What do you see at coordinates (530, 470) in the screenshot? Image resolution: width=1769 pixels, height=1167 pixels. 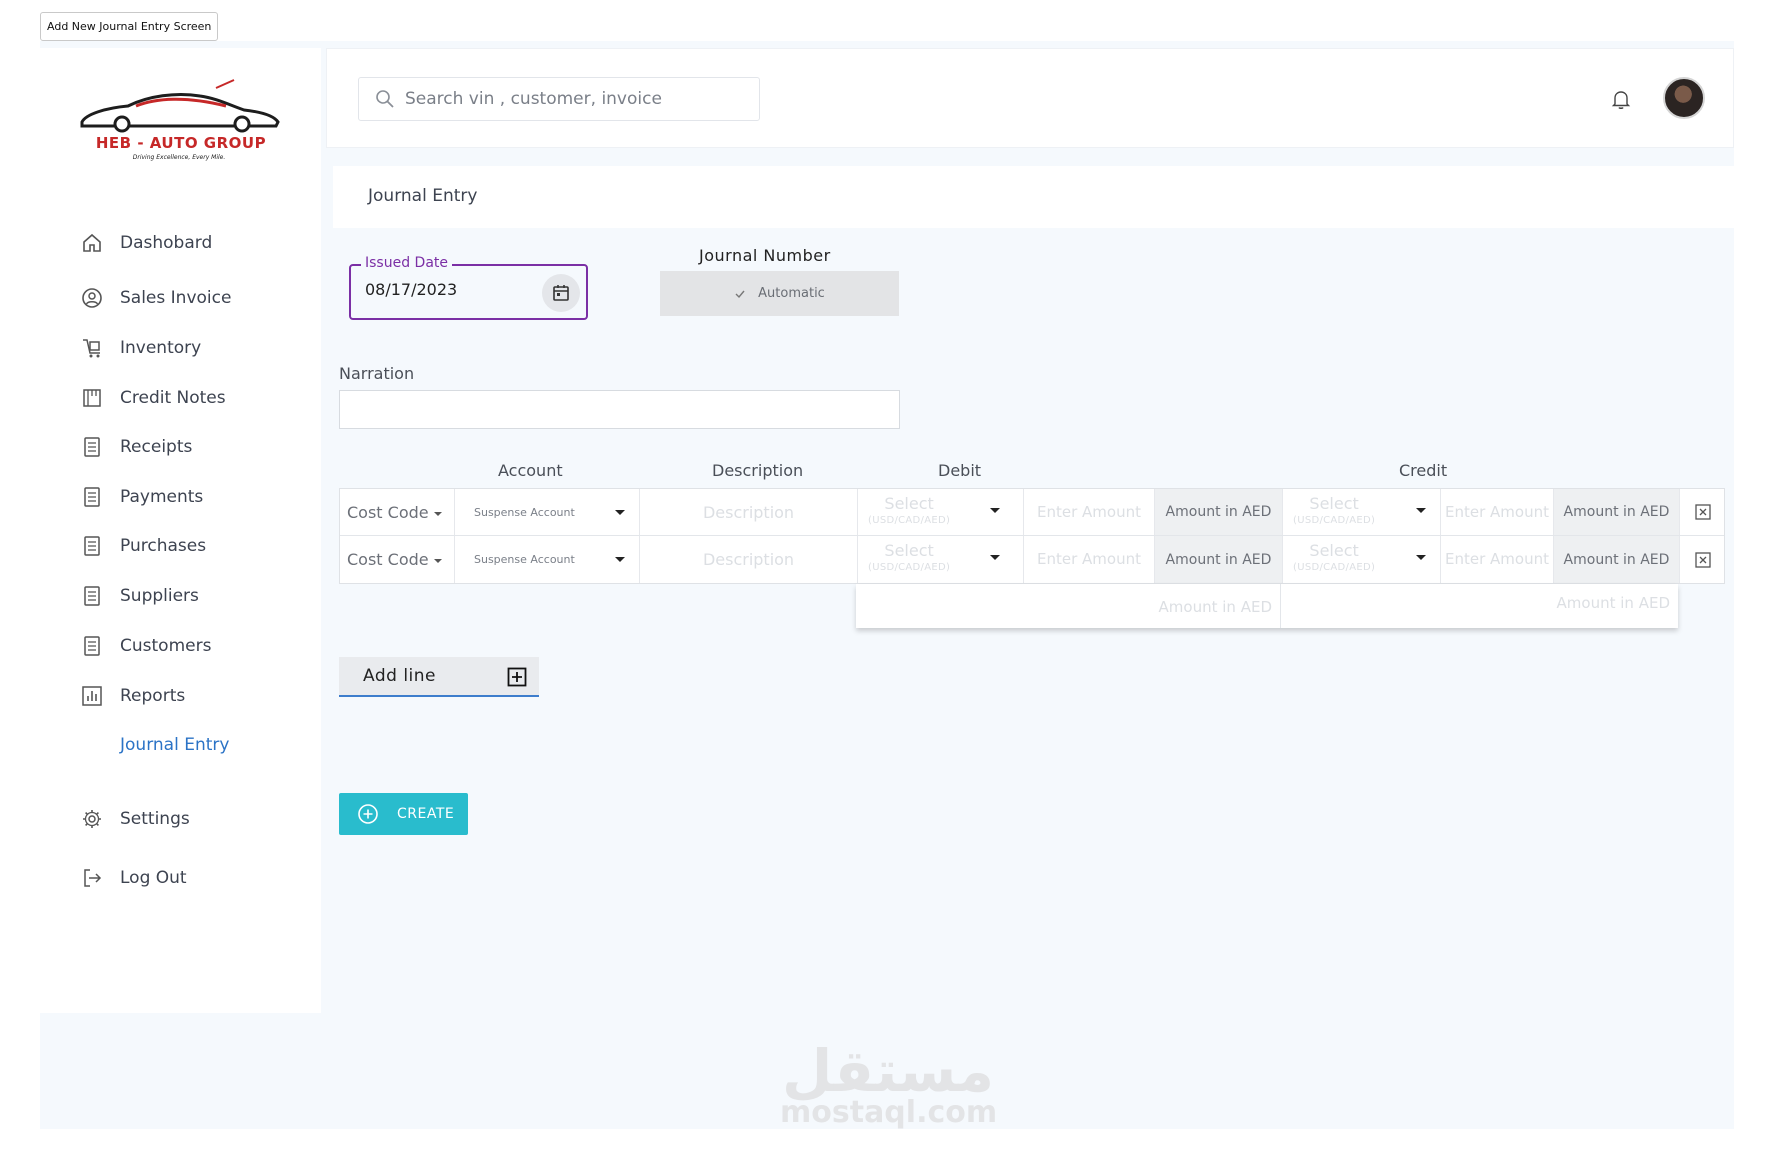 I see `column-header-account: Account` at bounding box center [530, 470].